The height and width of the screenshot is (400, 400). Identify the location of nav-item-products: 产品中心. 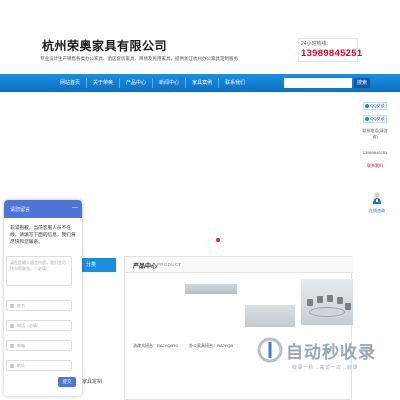
(136, 83).